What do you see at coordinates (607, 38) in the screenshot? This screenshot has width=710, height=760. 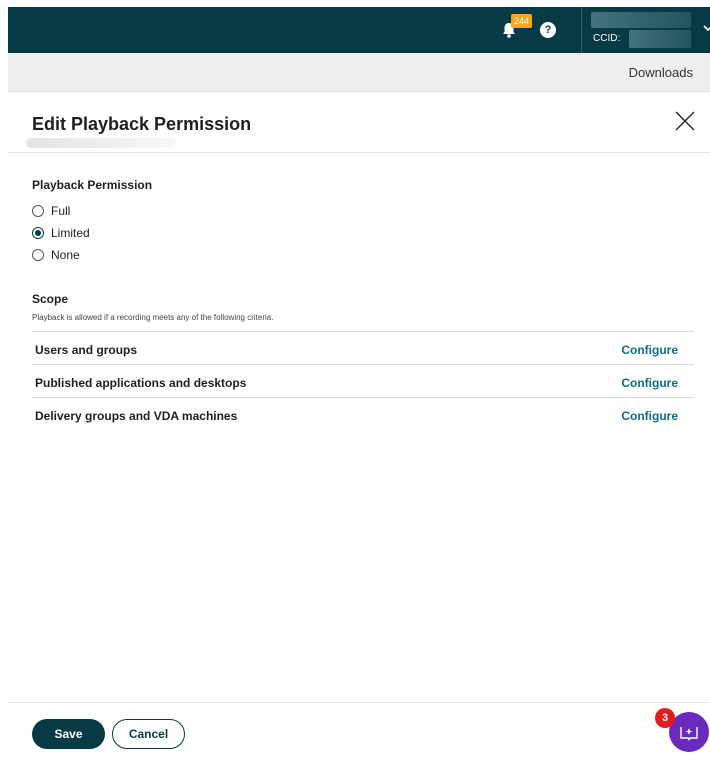 I see `ccid-label: CCID:` at bounding box center [607, 38].